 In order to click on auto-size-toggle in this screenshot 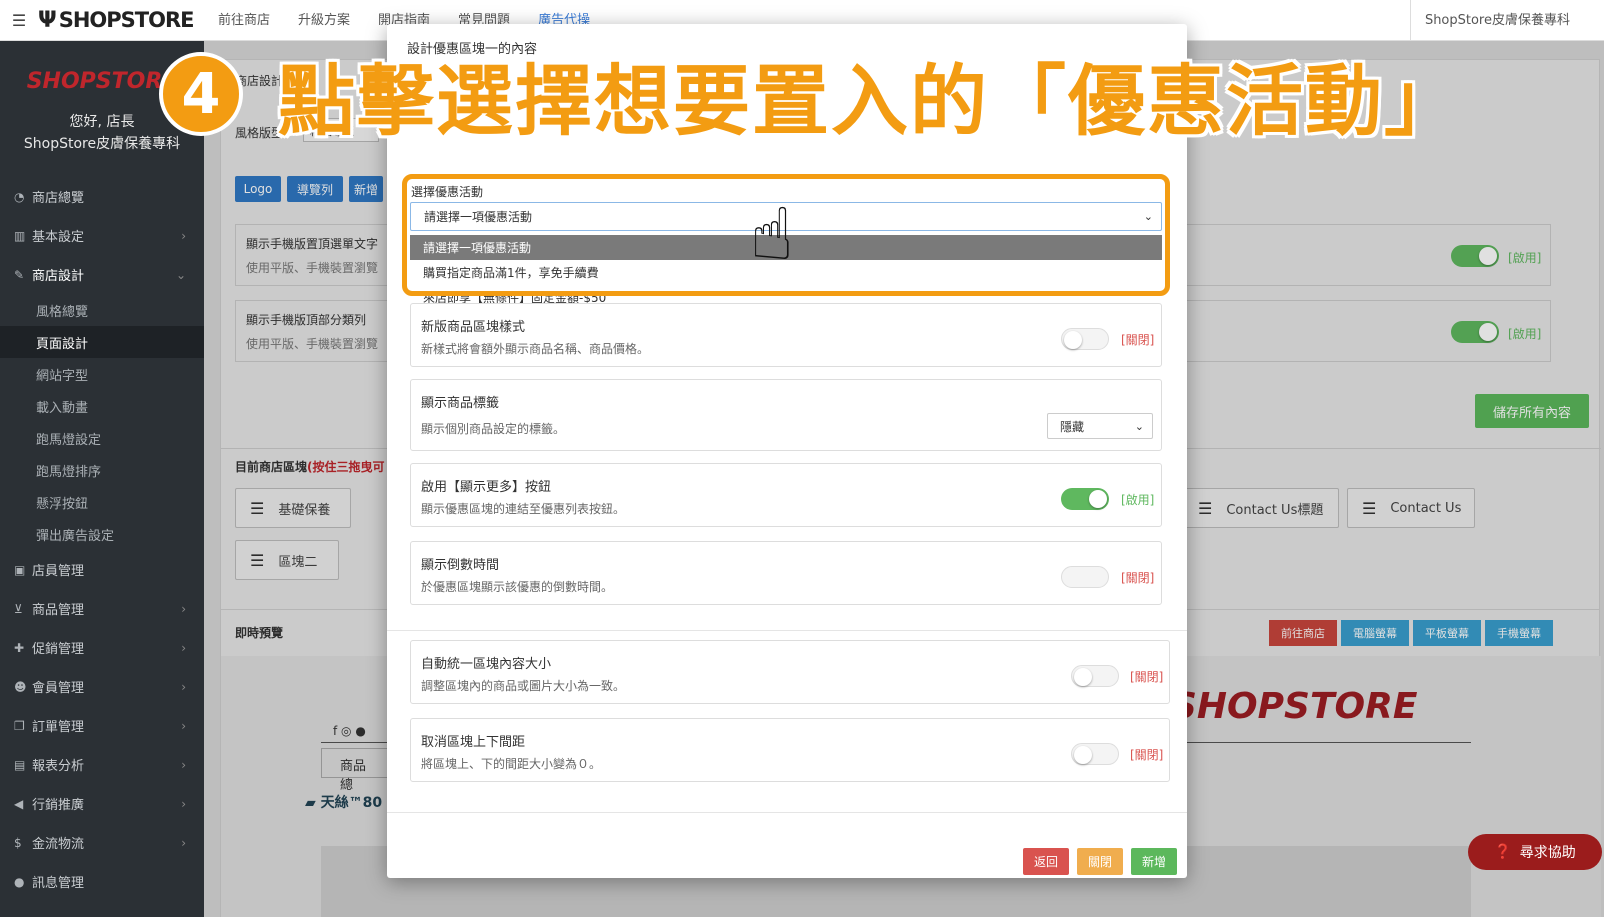, I will do `click(1095, 676)`.